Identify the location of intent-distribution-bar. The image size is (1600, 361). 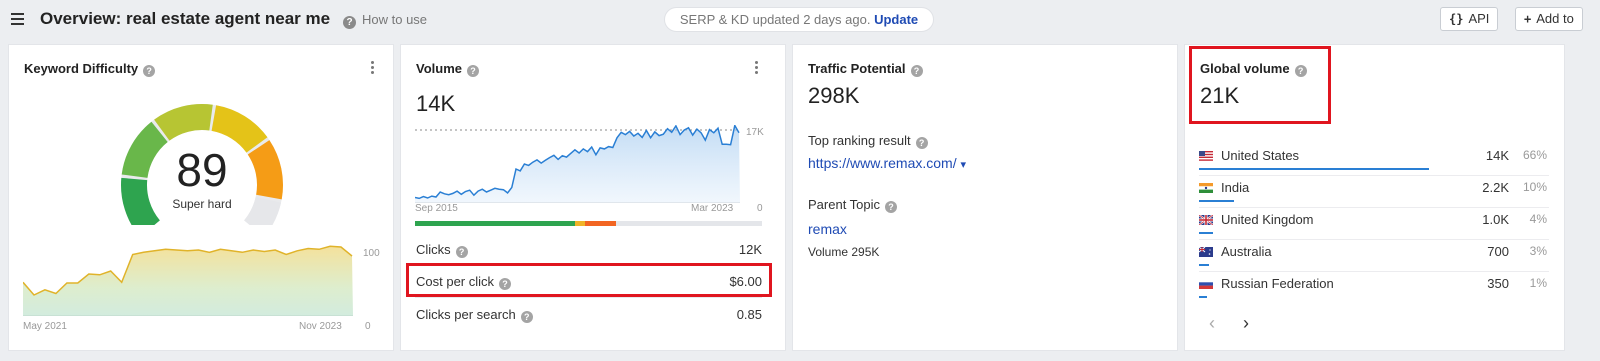
(588, 223).